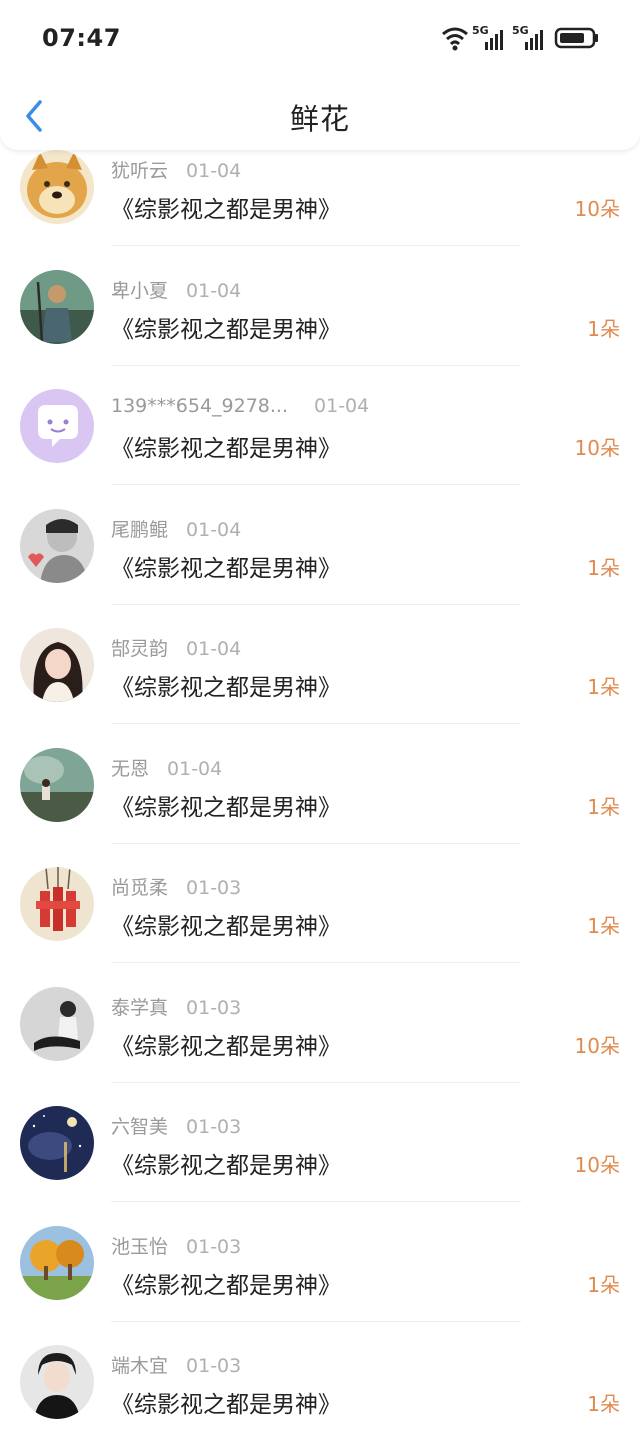 The image size is (640, 1441). I want to click on scenery-avatar-icon, so click(57, 784).